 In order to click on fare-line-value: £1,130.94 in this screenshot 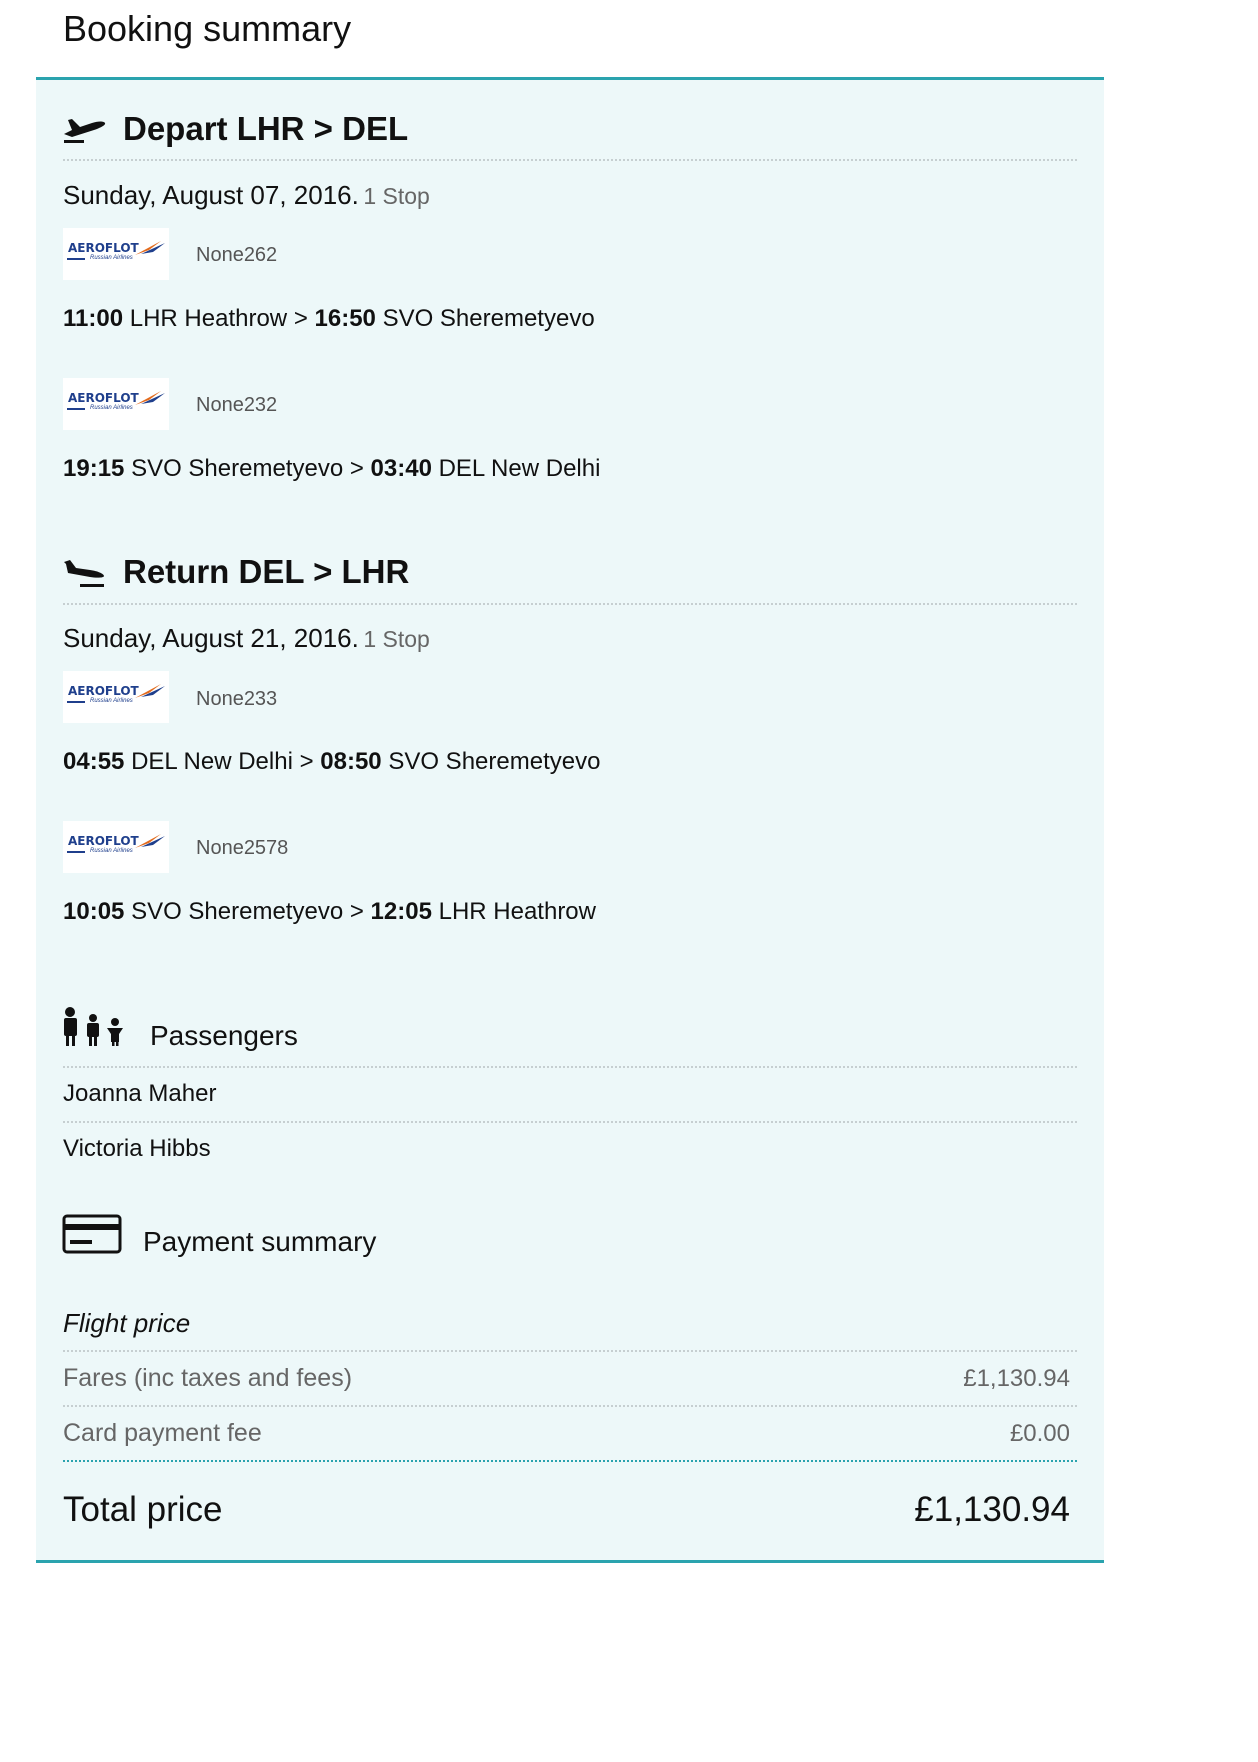, I will do `click(1016, 1378)`.